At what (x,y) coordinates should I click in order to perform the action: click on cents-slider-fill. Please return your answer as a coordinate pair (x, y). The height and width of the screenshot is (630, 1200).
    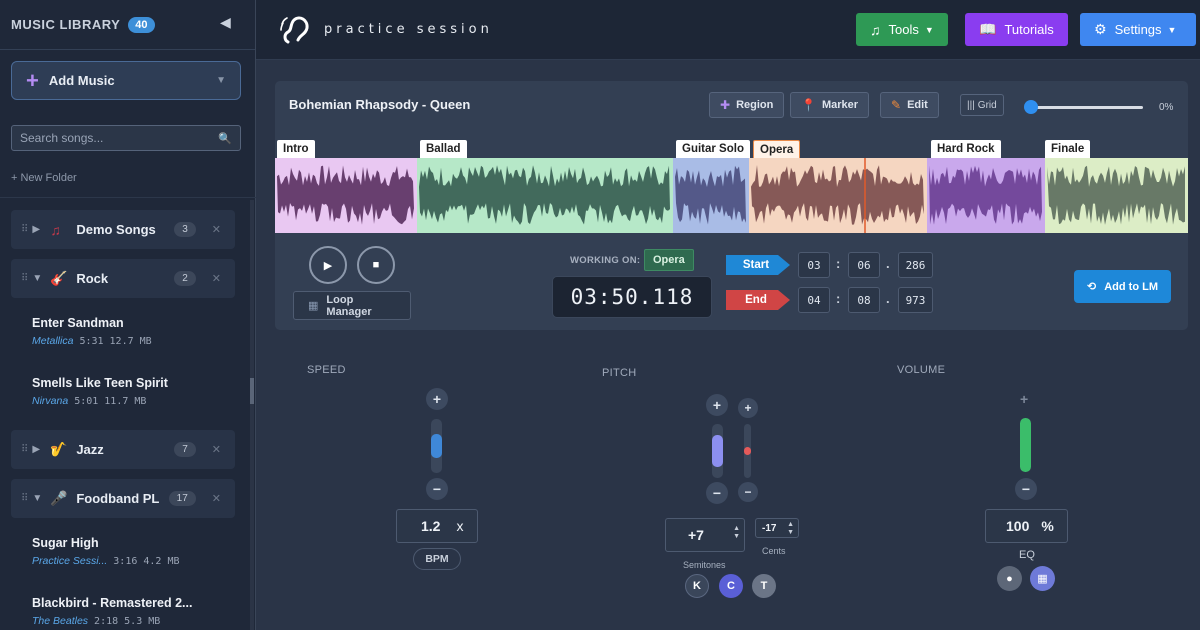
    Looking at the image, I should click on (747, 451).